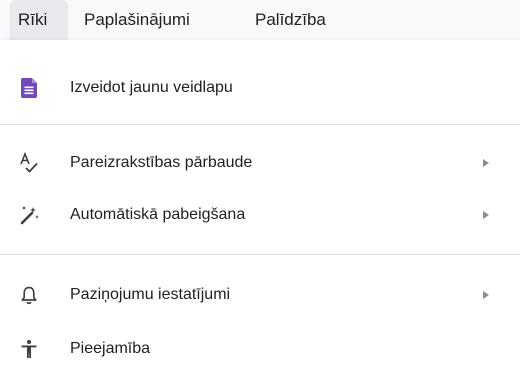 This screenshot has width=520, height=381. I want to click on magic-wand-icon, so click(29, 215).